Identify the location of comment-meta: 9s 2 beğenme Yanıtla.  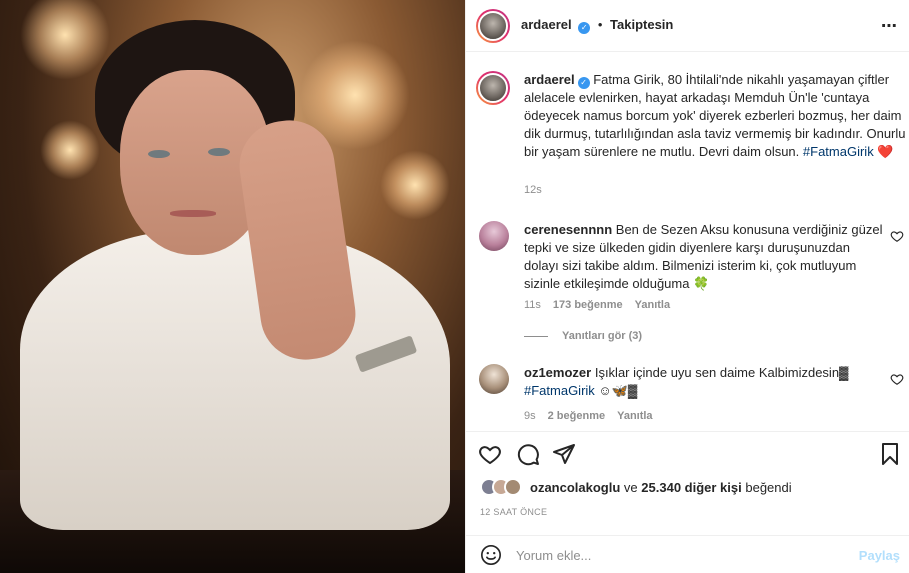
(588, 416).